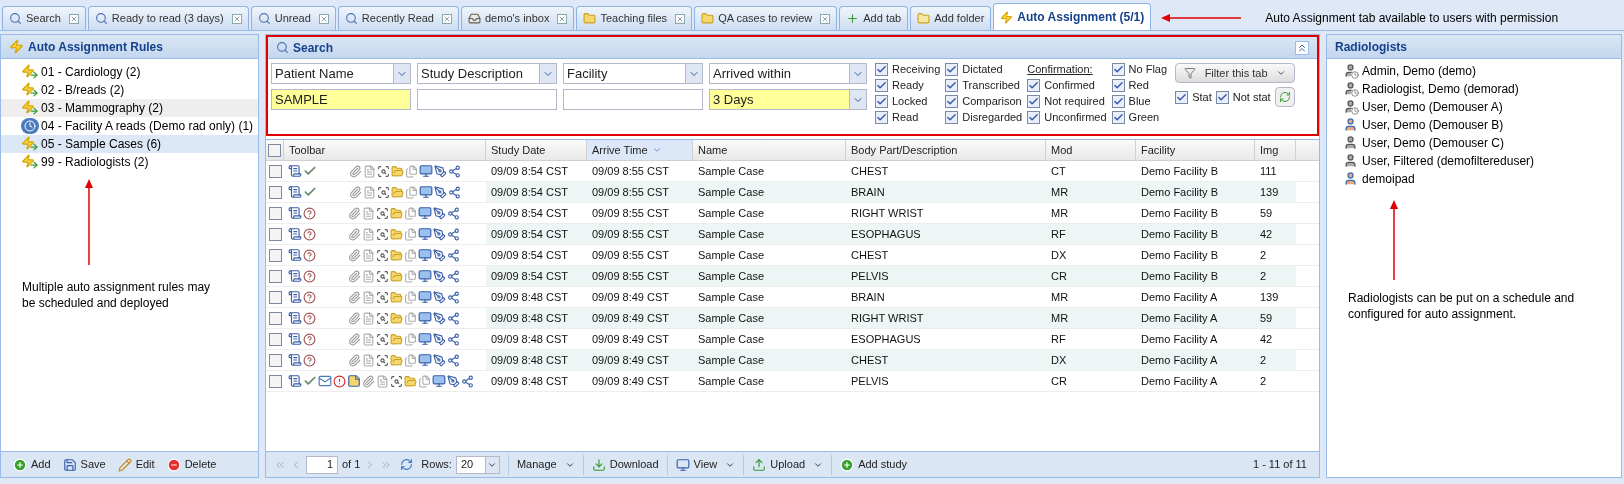 The image size is (1624, 484). I want to click on envelope-icon, so click(325, 381).